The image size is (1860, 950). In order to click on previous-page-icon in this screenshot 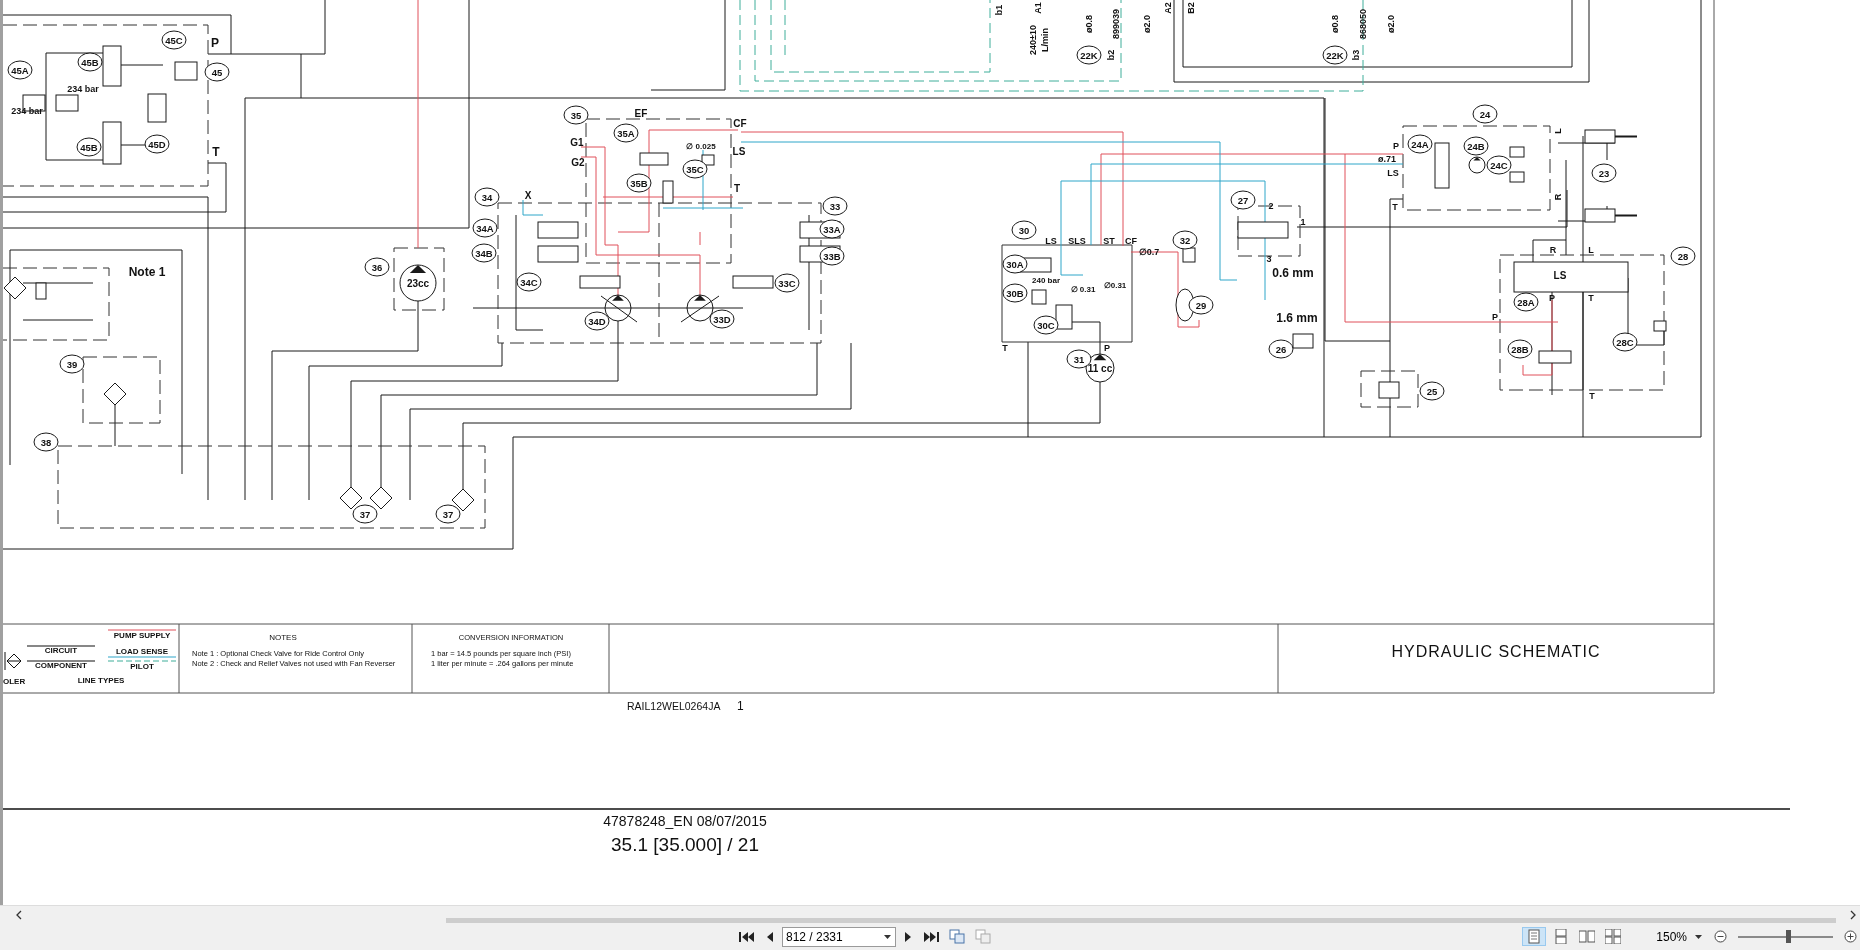, I will do `click(770, 936)`.